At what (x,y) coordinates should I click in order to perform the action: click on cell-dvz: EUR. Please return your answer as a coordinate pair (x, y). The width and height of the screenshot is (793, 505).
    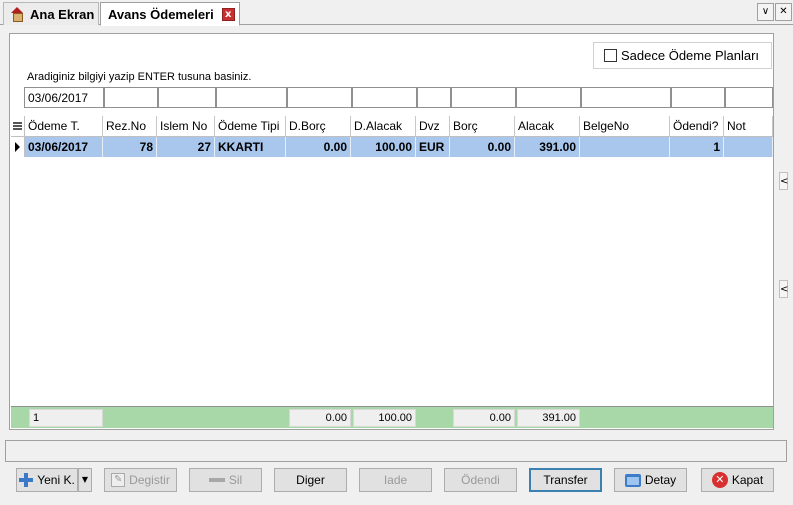
    Looking at the image, I should click on (433, 147).